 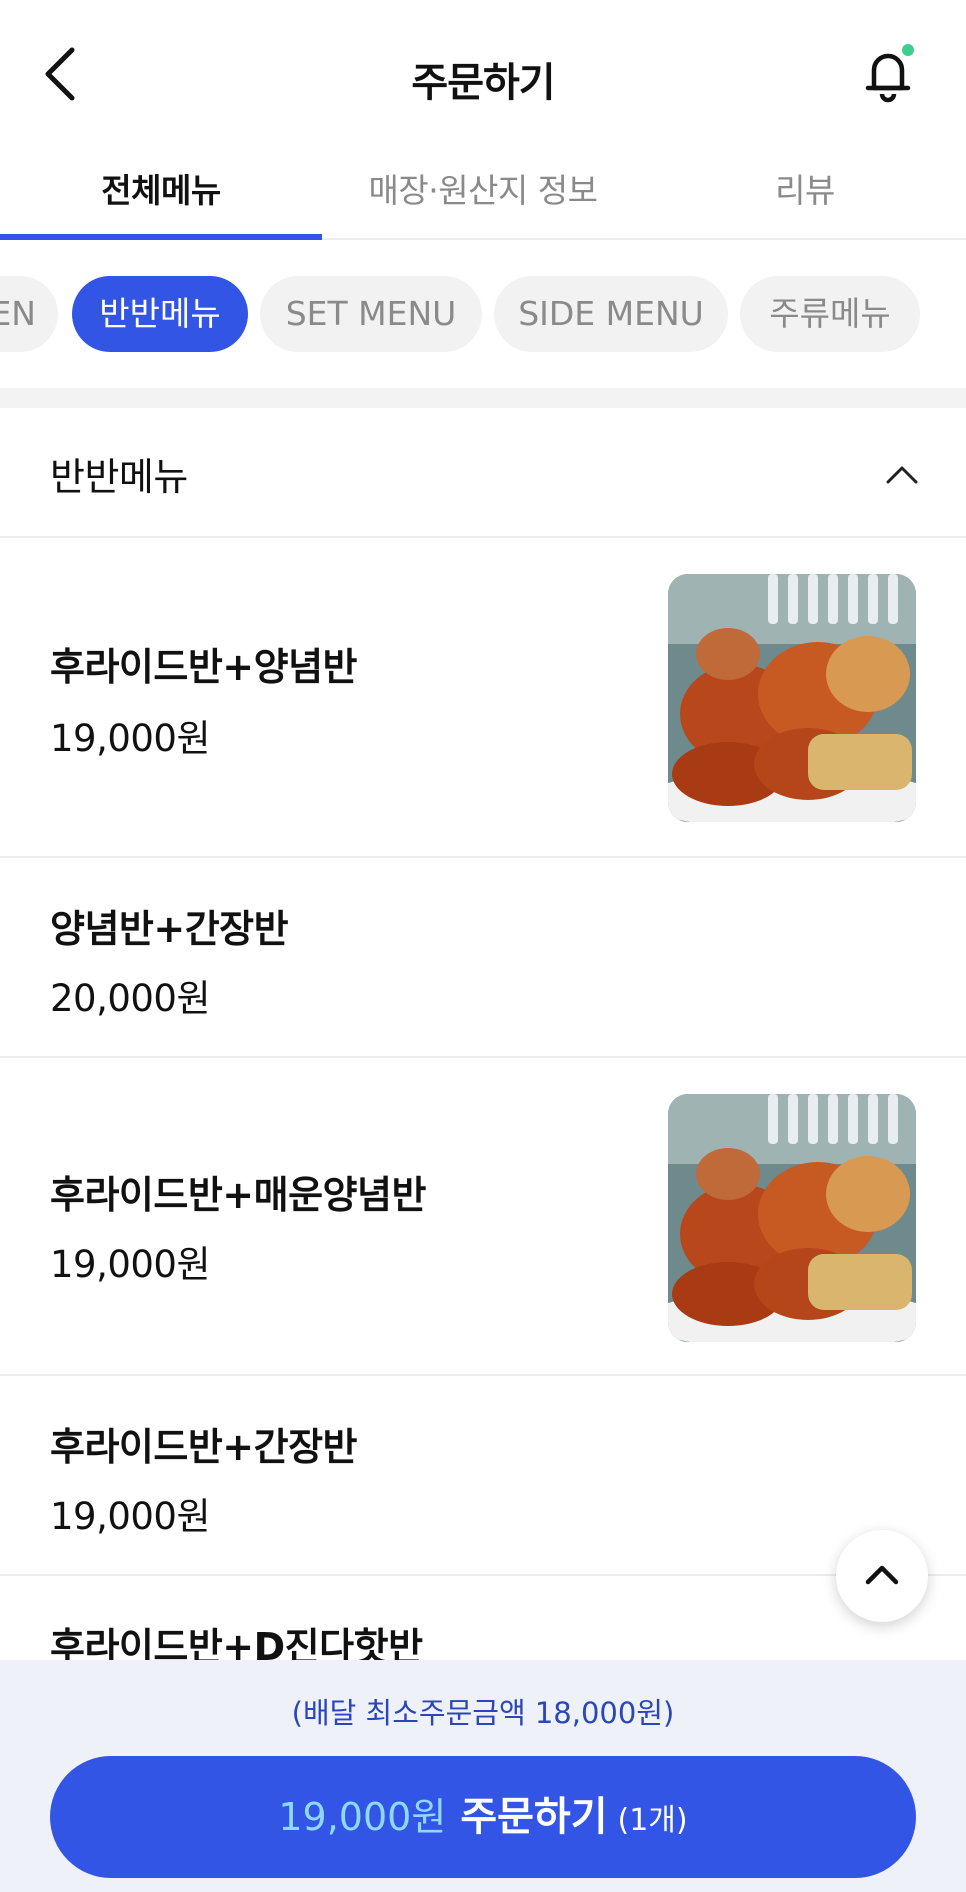 What do you see at coordinates (652, 1820) in the screenshot?
I see `order-item-count: (1개)` at bounding box center [652, 1820].